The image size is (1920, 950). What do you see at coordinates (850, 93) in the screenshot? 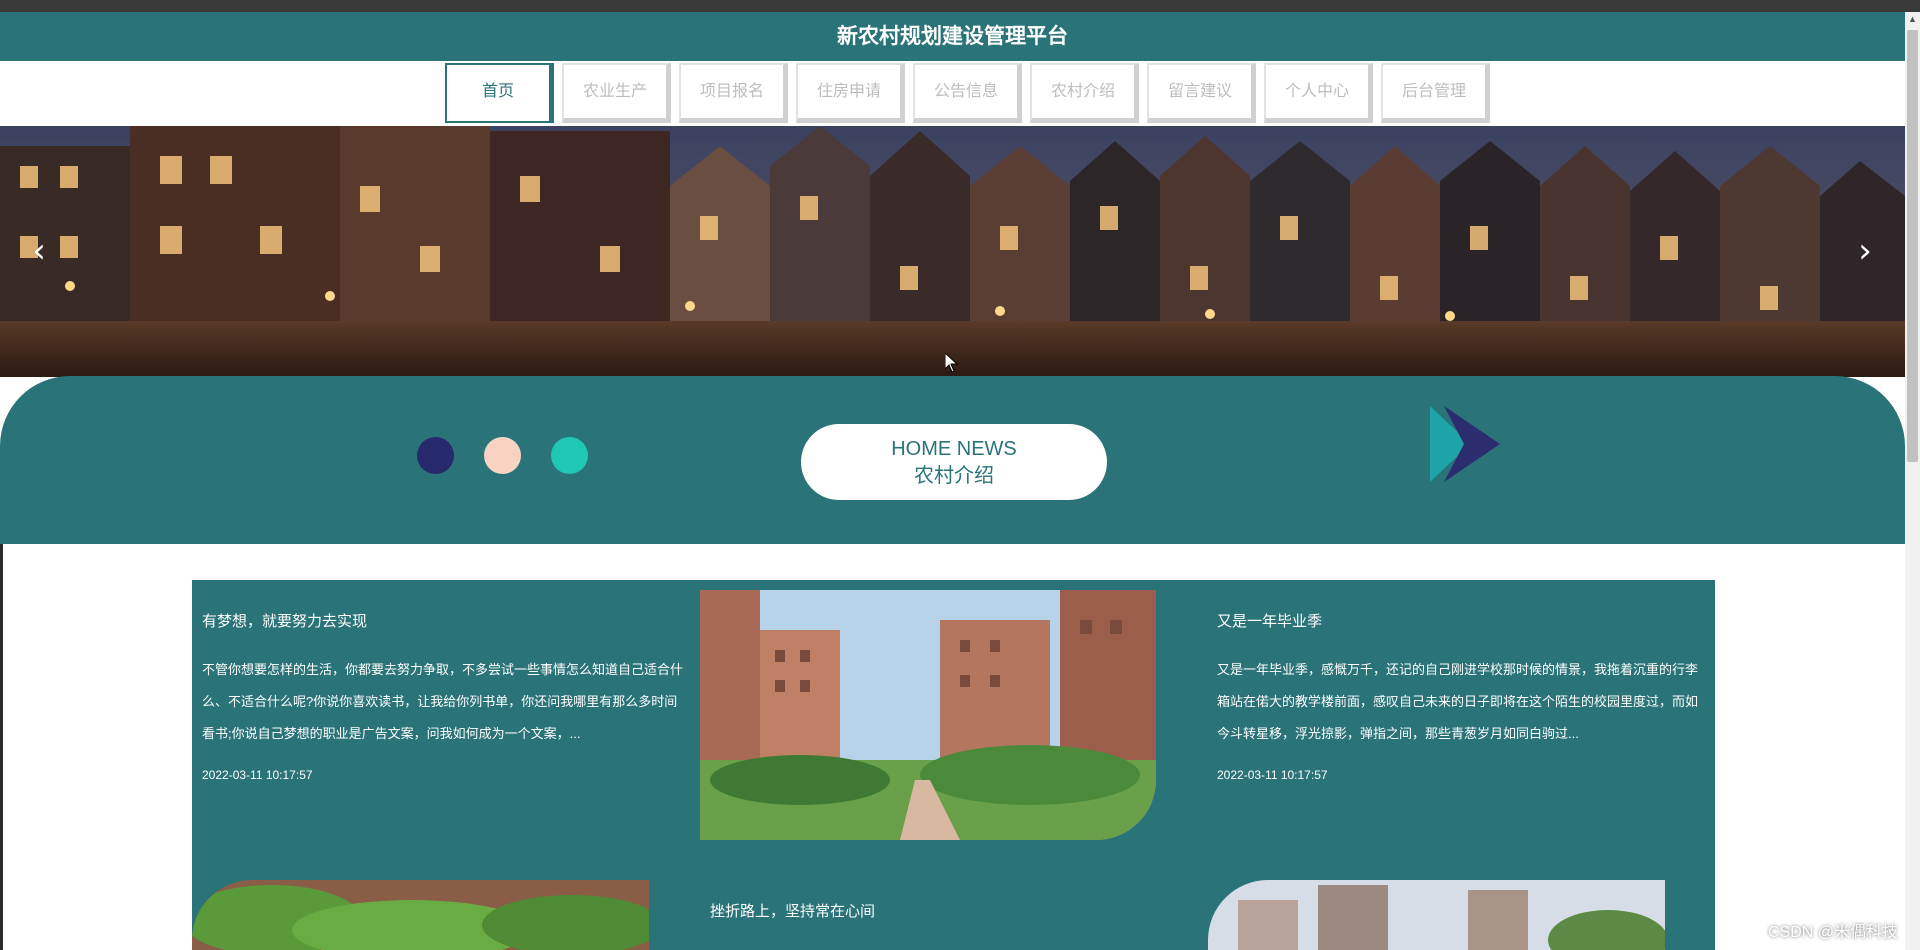
I see `nav-item-housing: 住房申请` at bounding box center [850, 93].